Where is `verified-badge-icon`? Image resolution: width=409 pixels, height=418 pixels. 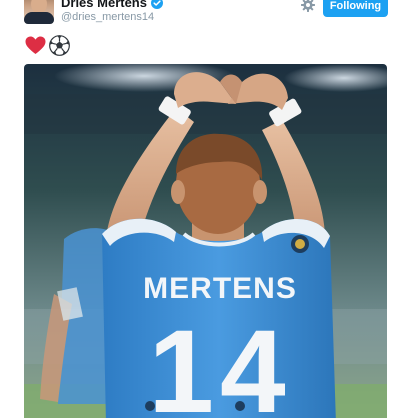
verified-badge-icon is located at coordinates (156, 4).